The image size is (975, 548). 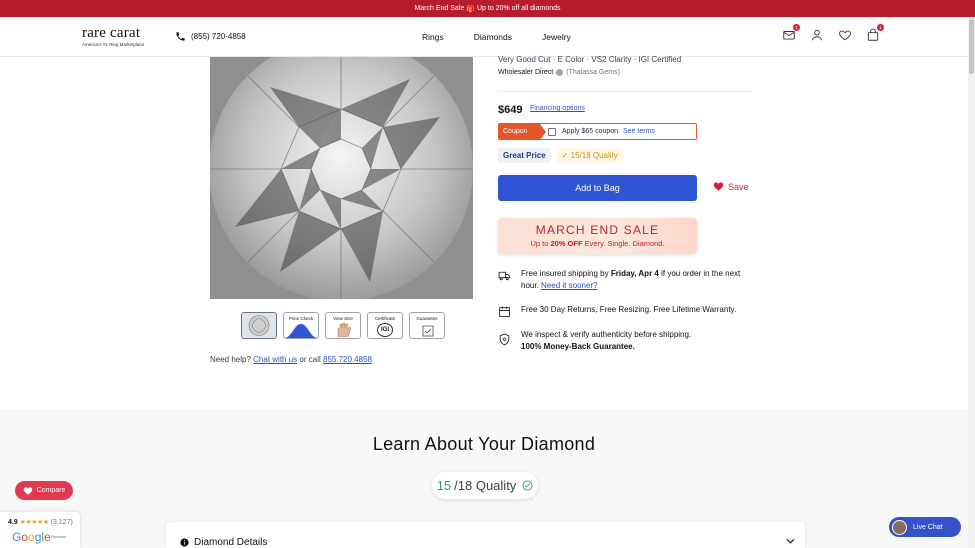 What do you see at coordinates (428, 331) in the screenshot?
I see `guarantee-icon` at bounding box center [428, 331].